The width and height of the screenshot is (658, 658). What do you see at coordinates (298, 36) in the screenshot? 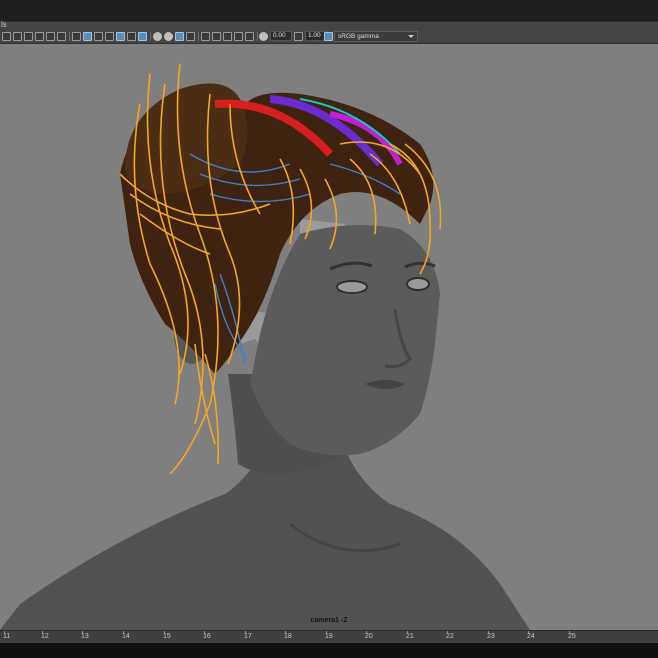
I see `gamma-icon` at bounding box center [298, 36].